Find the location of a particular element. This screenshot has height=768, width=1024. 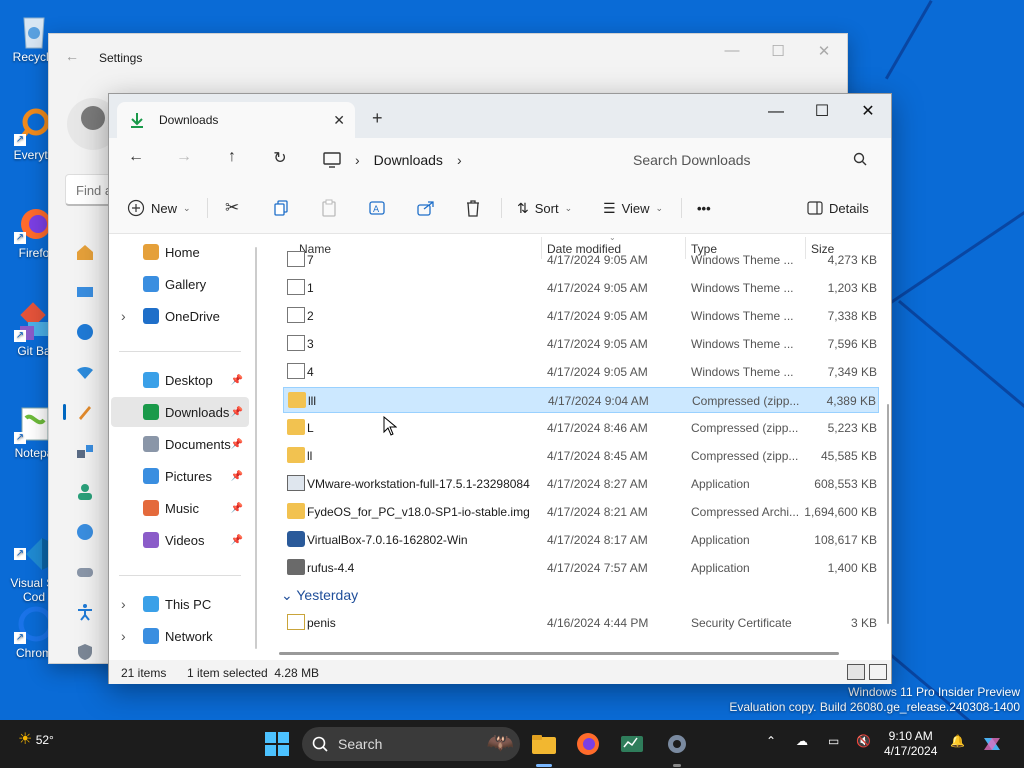

installer-icon is located at coordinates (296, 483).